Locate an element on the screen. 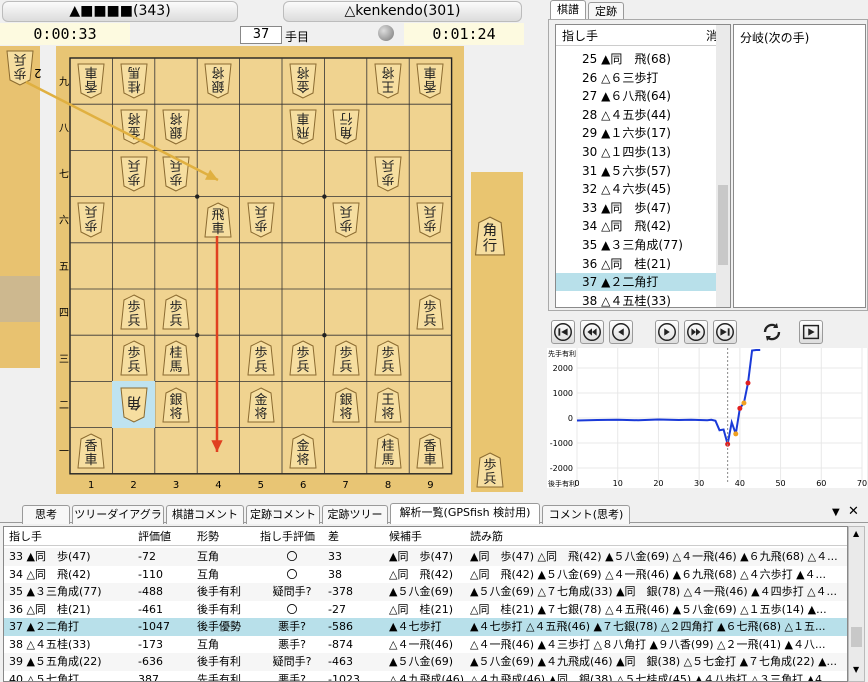 Image resolution: width=868 pixels, height=682 pixels. white-piece: 桂馬 is located at coordinates (134, 81).